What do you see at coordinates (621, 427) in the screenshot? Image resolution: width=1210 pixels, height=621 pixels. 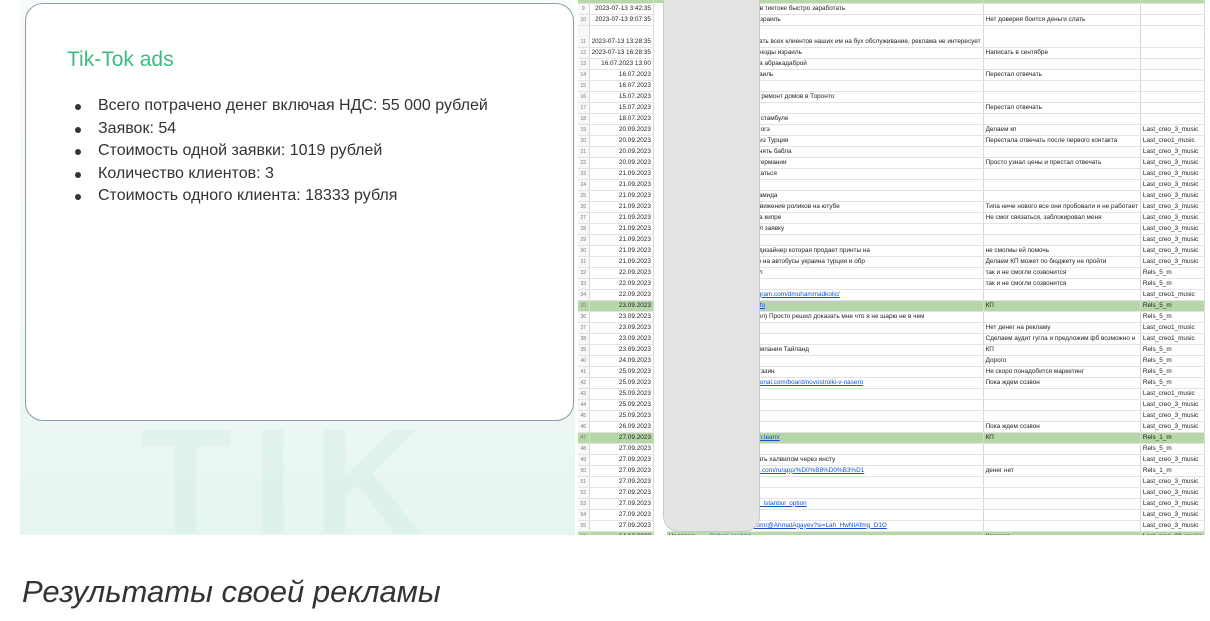 I see `date-cell: 26.09.2023` at bounding box center [621, 427].